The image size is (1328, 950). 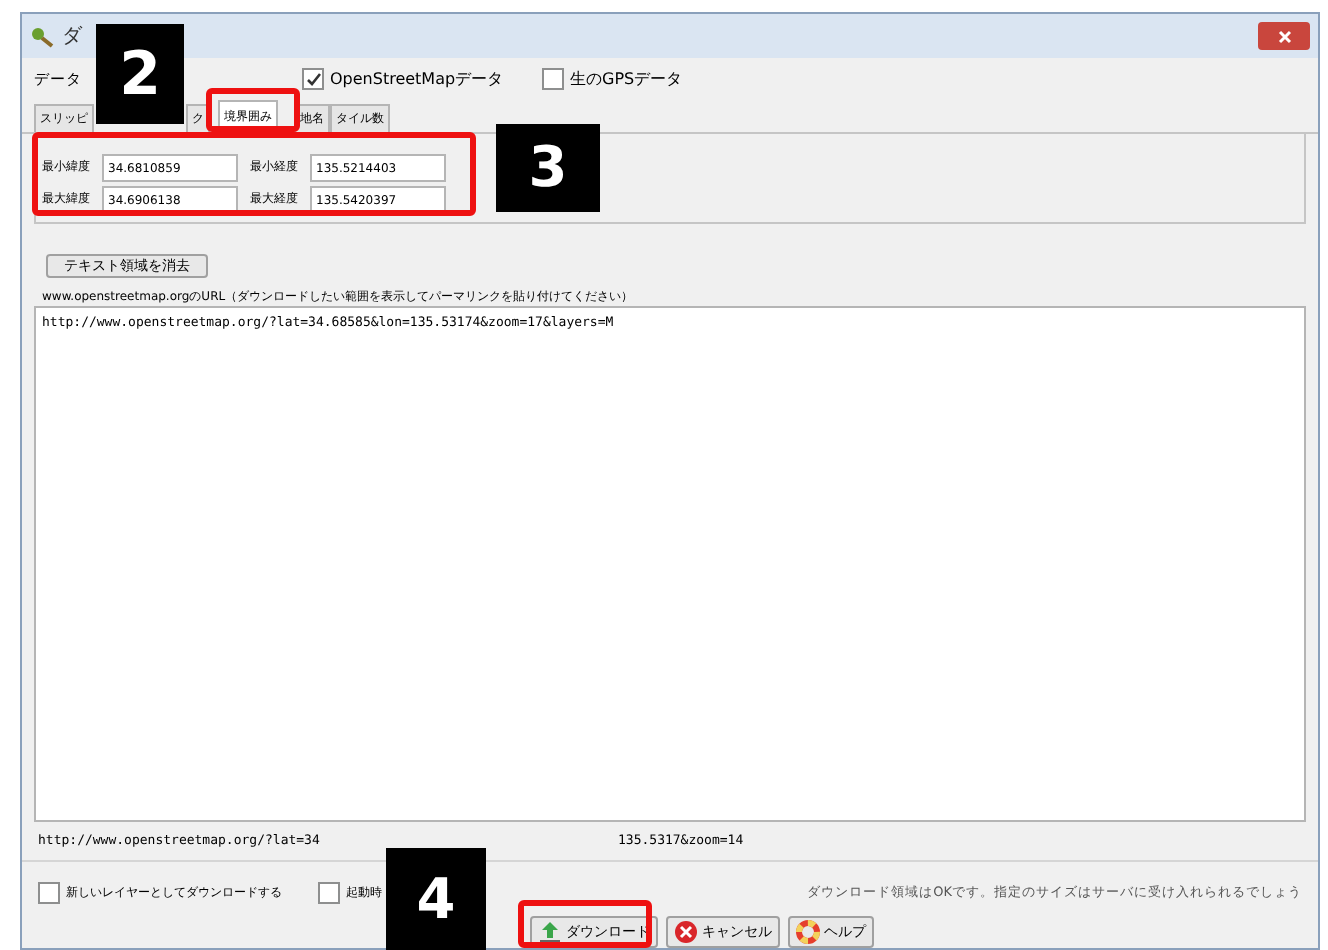 I want to click on callout-badge: 4, so click(x=436, y=899).